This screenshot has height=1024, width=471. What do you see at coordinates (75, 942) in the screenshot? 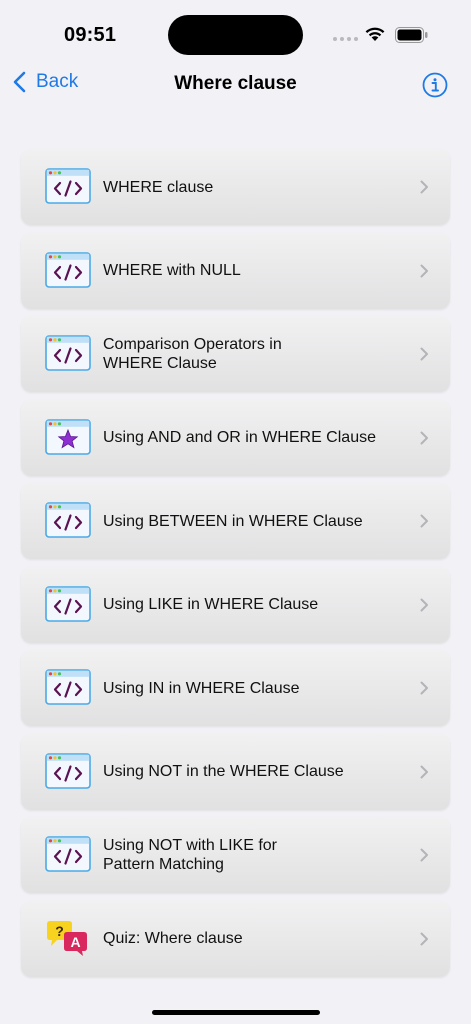
I see `svg-text: A` at bounding box center [75, 942].